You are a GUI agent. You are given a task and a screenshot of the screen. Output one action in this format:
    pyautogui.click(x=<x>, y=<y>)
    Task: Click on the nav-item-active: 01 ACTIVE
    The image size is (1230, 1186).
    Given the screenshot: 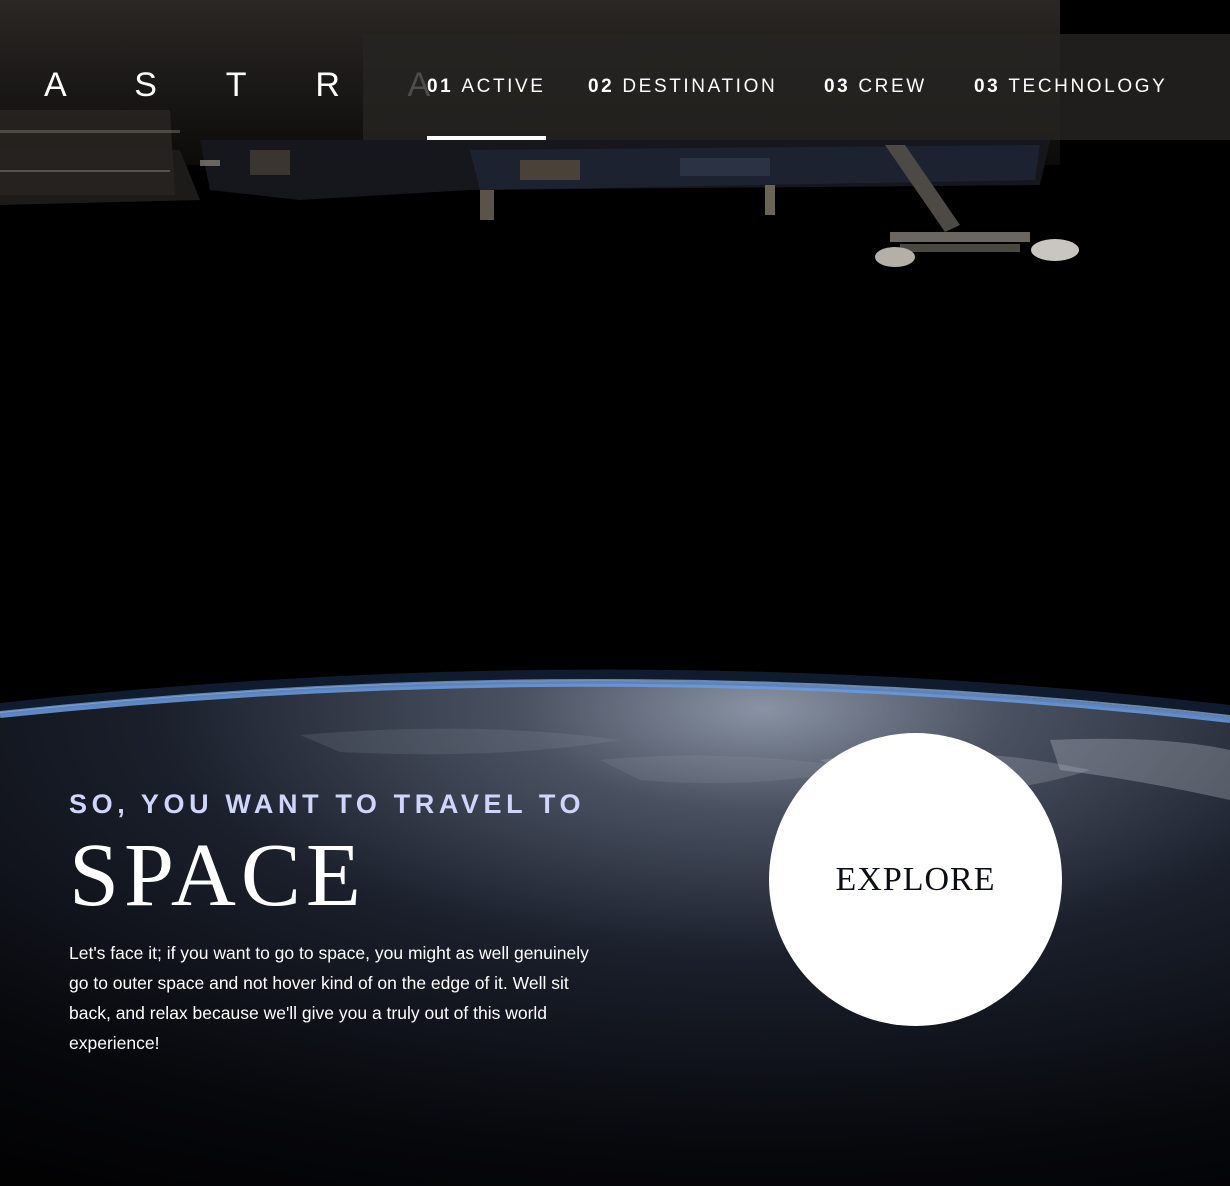 What is the action you would take?
    pyautogui.click(x=486, y=87)
    